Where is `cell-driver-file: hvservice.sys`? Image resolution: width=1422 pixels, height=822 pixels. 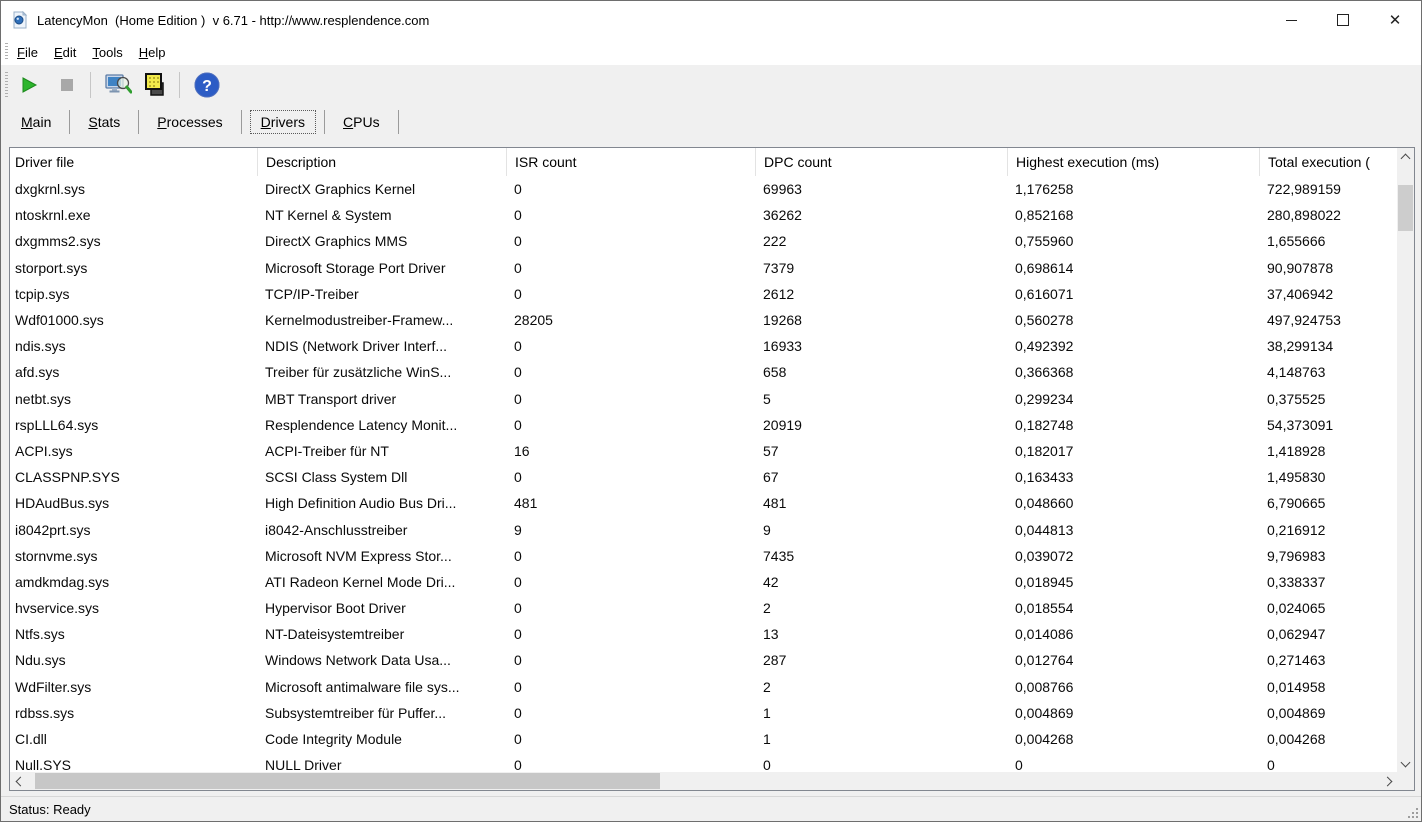
cell-driver-file: hvservice.sys is located at coordinates (57, 608).